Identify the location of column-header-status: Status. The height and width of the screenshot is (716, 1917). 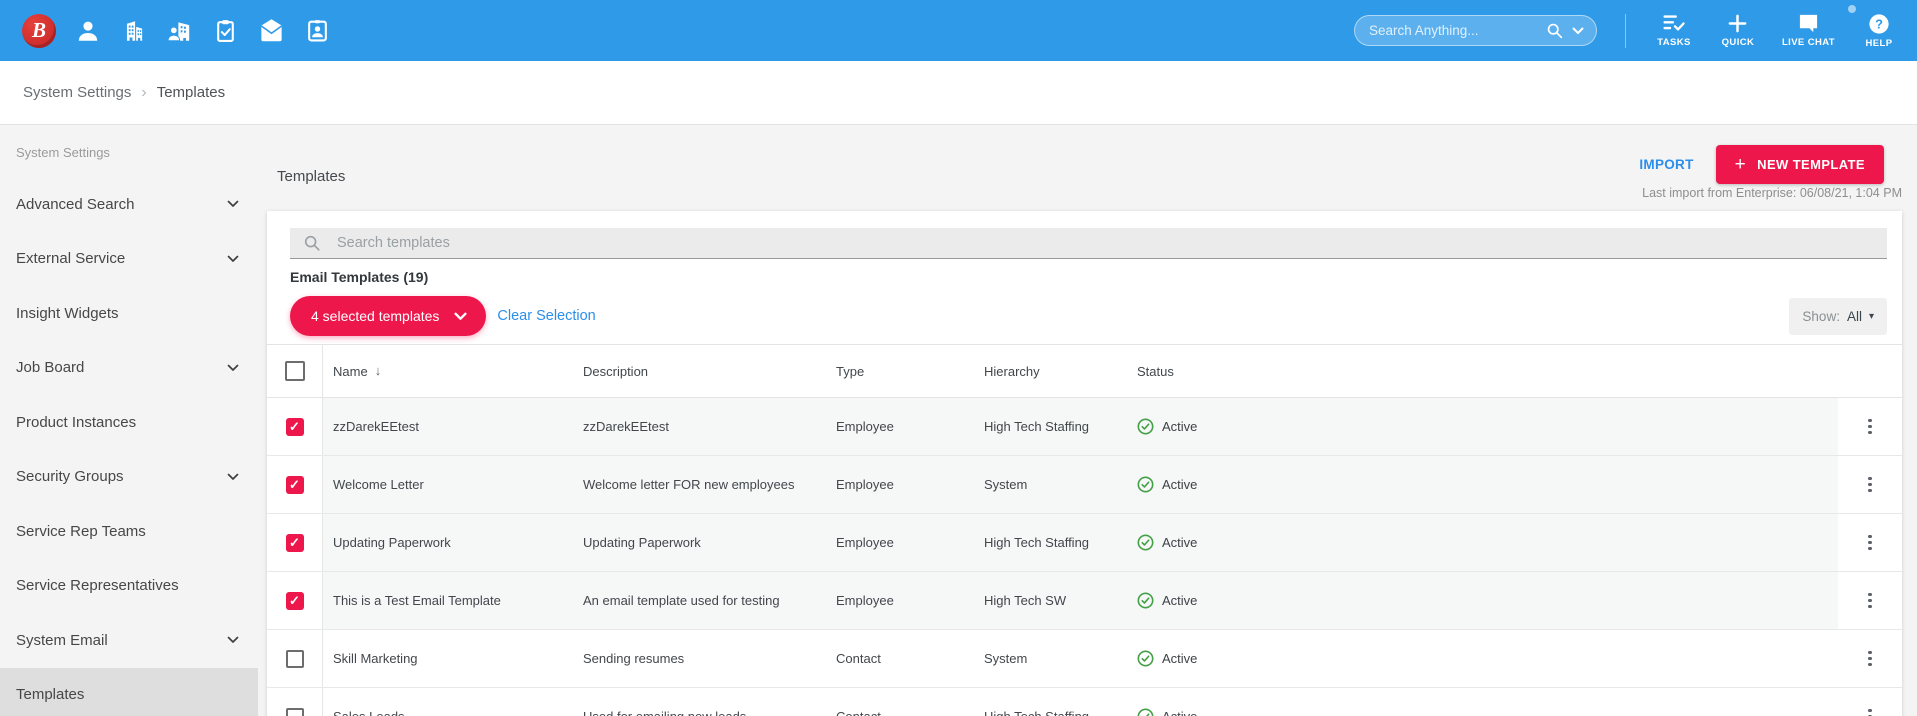
(1487, 371).